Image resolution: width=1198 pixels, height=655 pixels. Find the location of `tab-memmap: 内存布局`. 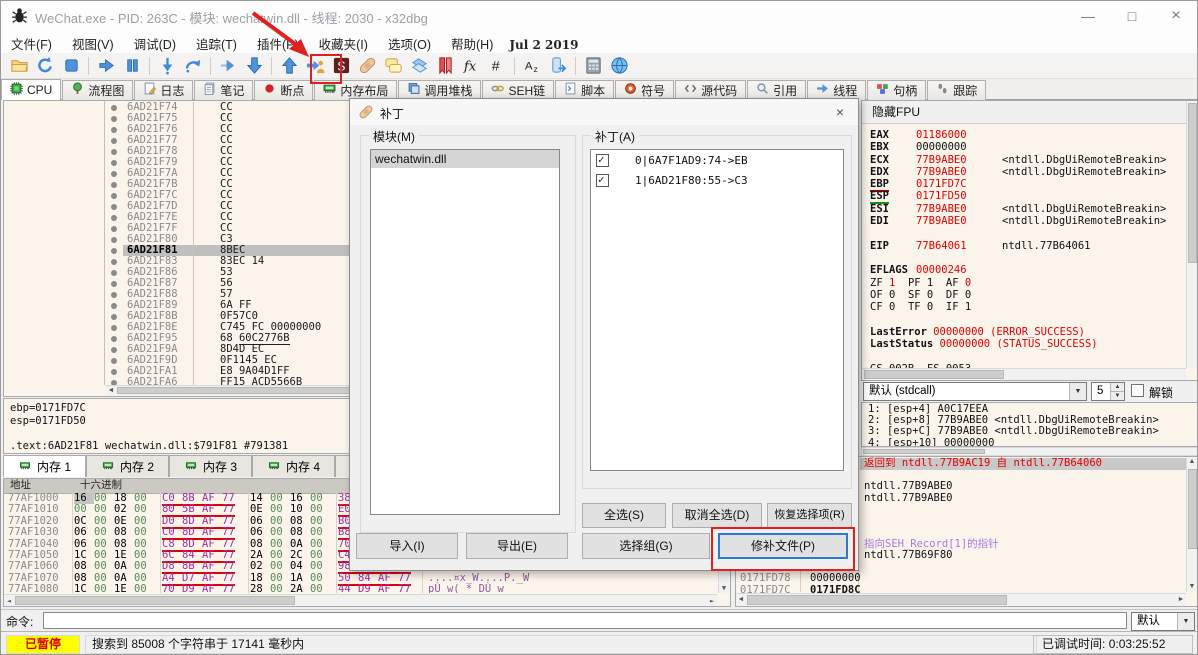

tab-memmap: 内存布局 is located at coordinates (356, 89).